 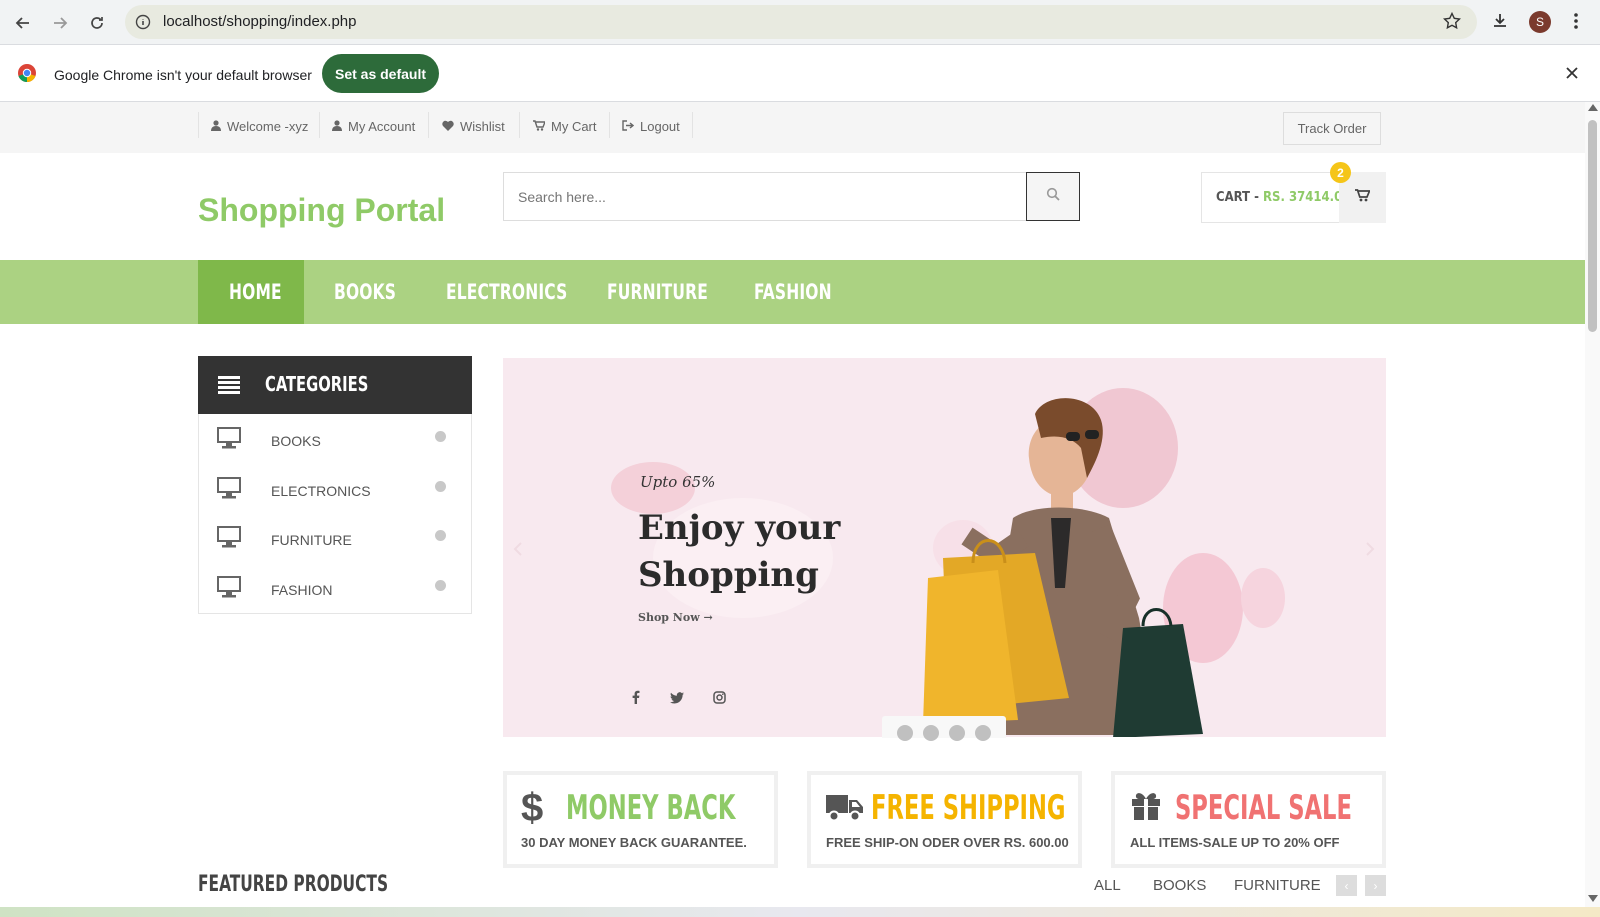 What do you see at coordinates (23, 23) in the screenshot?
I see `back-icon` at bounding box center [23, 23].